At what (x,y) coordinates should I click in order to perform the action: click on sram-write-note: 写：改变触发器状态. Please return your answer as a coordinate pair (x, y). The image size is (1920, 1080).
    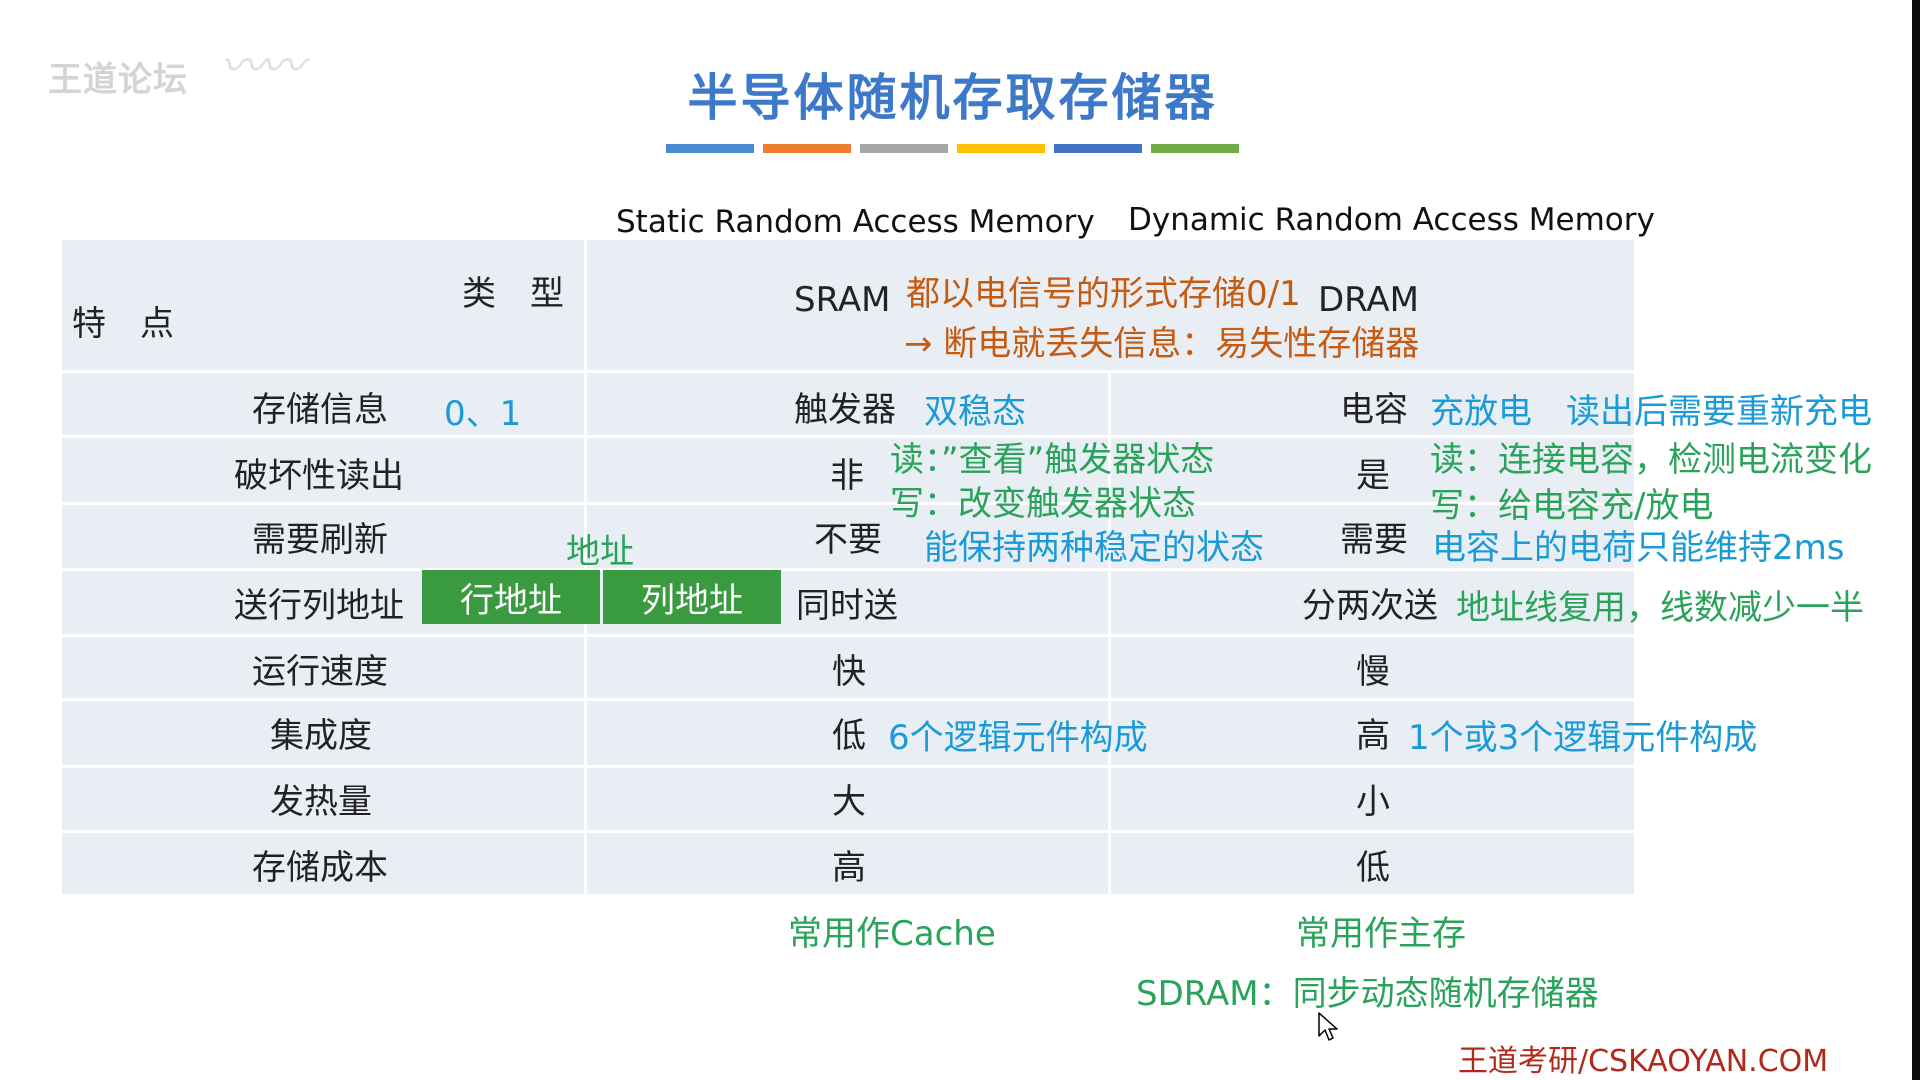
    Looking at the image, I should click on (1043, 504).